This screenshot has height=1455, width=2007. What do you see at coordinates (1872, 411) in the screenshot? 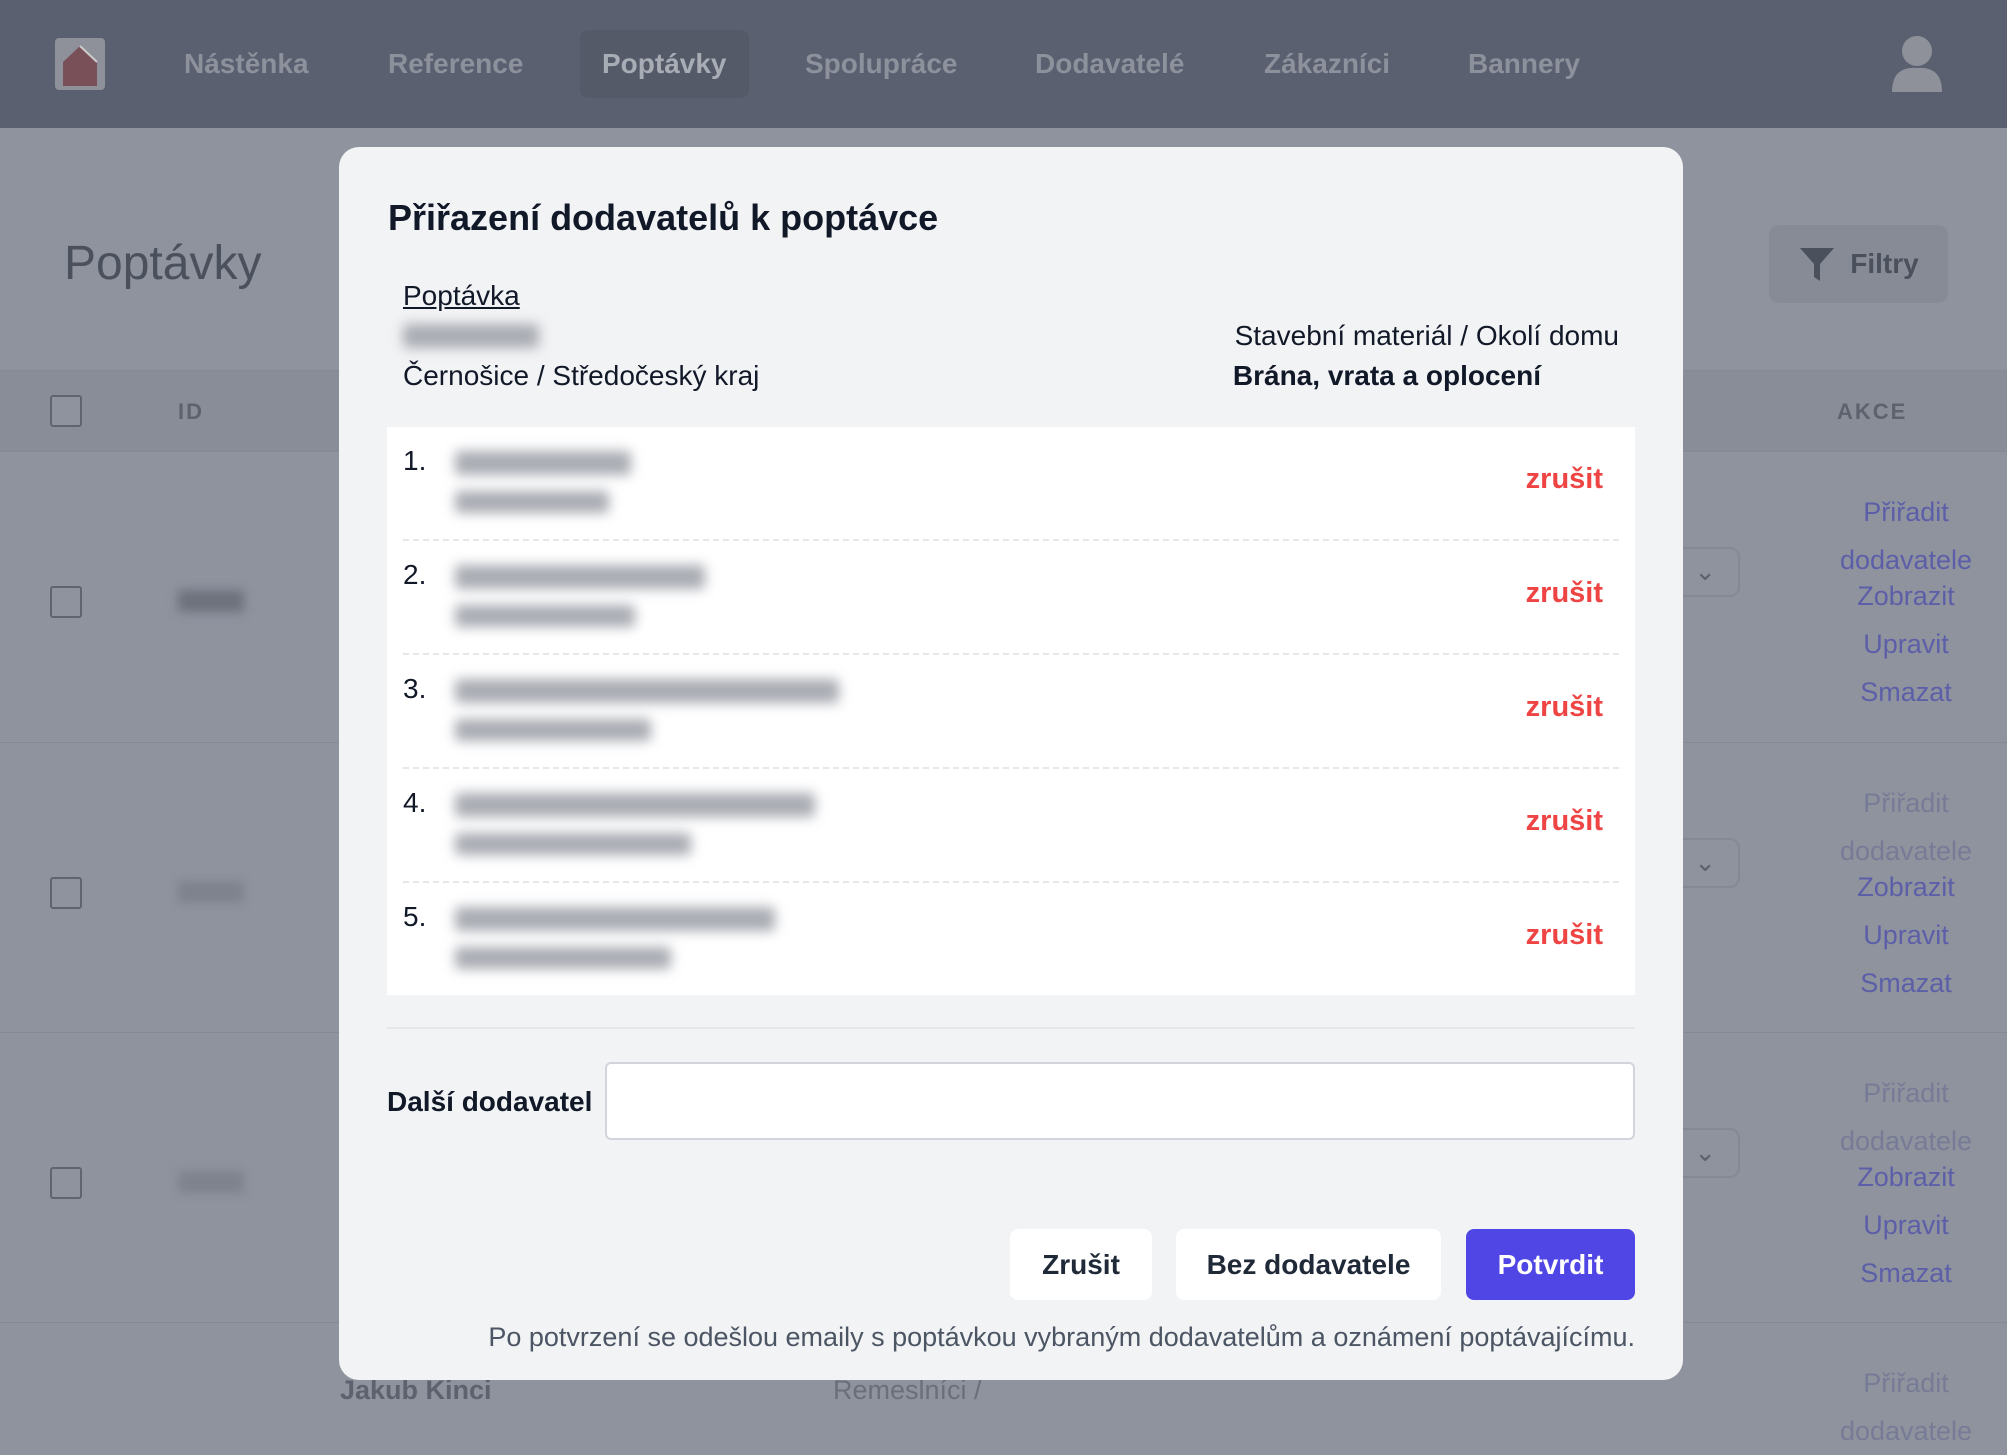
I see `column-actions: AKCE` at bounding box center [1872, 411].